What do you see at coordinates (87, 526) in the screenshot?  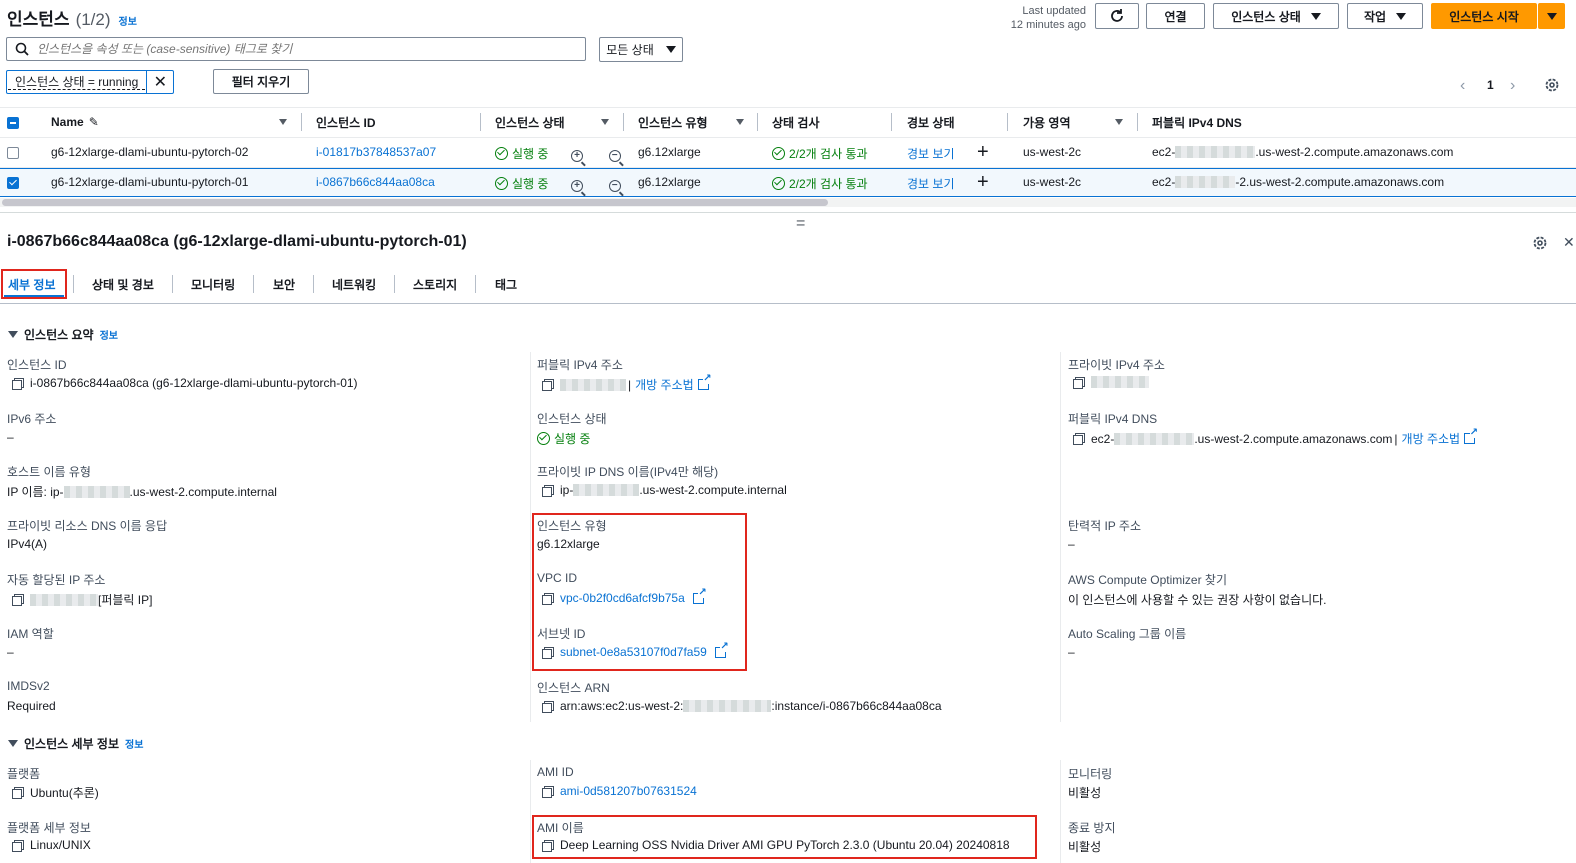 I see `label-private-dns-response: 프라이빗 리소스 DNS 이름 응답` at bounding box center [87, 526].